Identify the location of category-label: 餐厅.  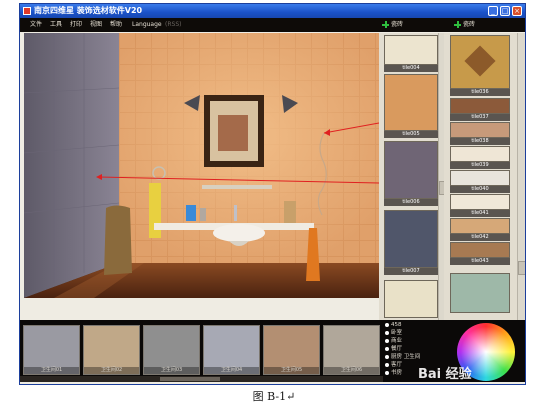
(397, 349).